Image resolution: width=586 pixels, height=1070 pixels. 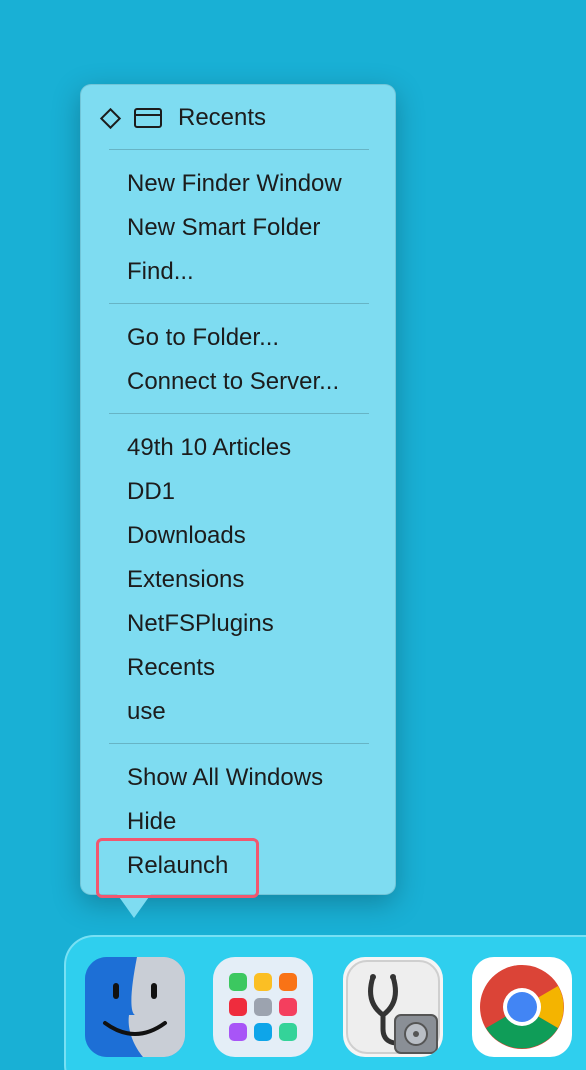 What do you see at coordinates (209, 448) in the screenshot?
I see `menu-item-recent-folder: 49th 10 Articles` at bounding box center [209, 448].